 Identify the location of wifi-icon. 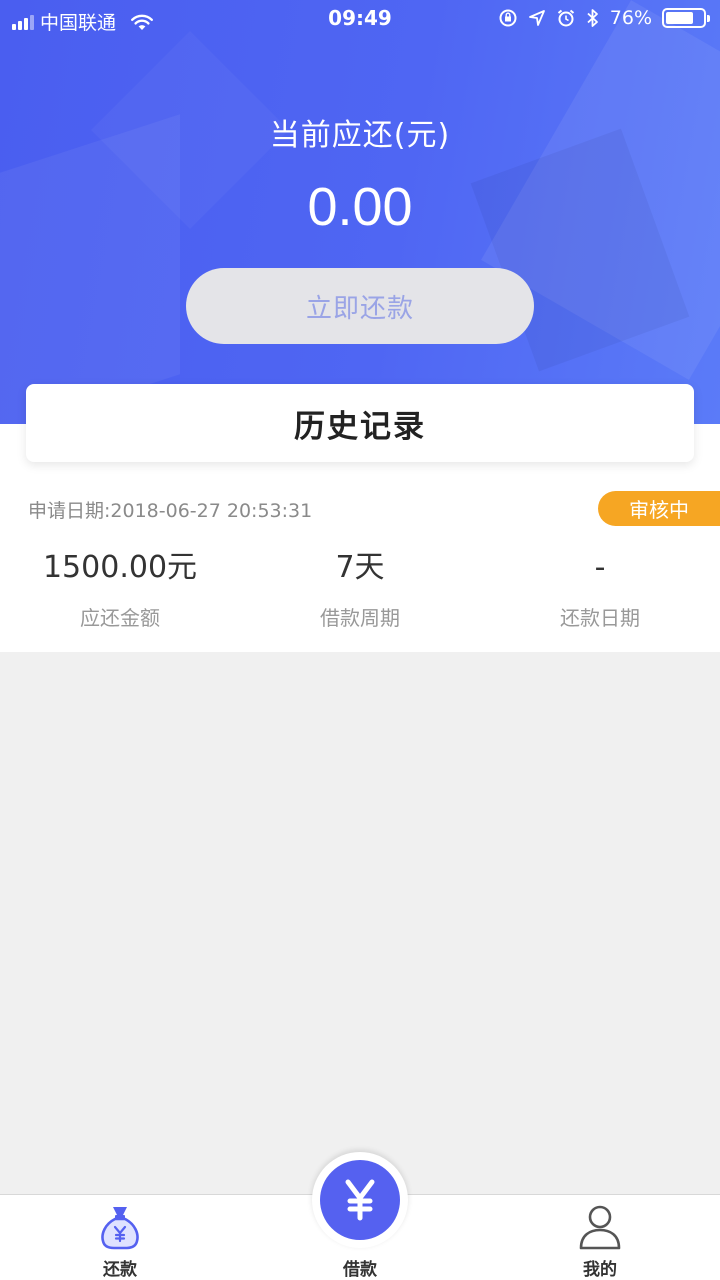
(142, 22).